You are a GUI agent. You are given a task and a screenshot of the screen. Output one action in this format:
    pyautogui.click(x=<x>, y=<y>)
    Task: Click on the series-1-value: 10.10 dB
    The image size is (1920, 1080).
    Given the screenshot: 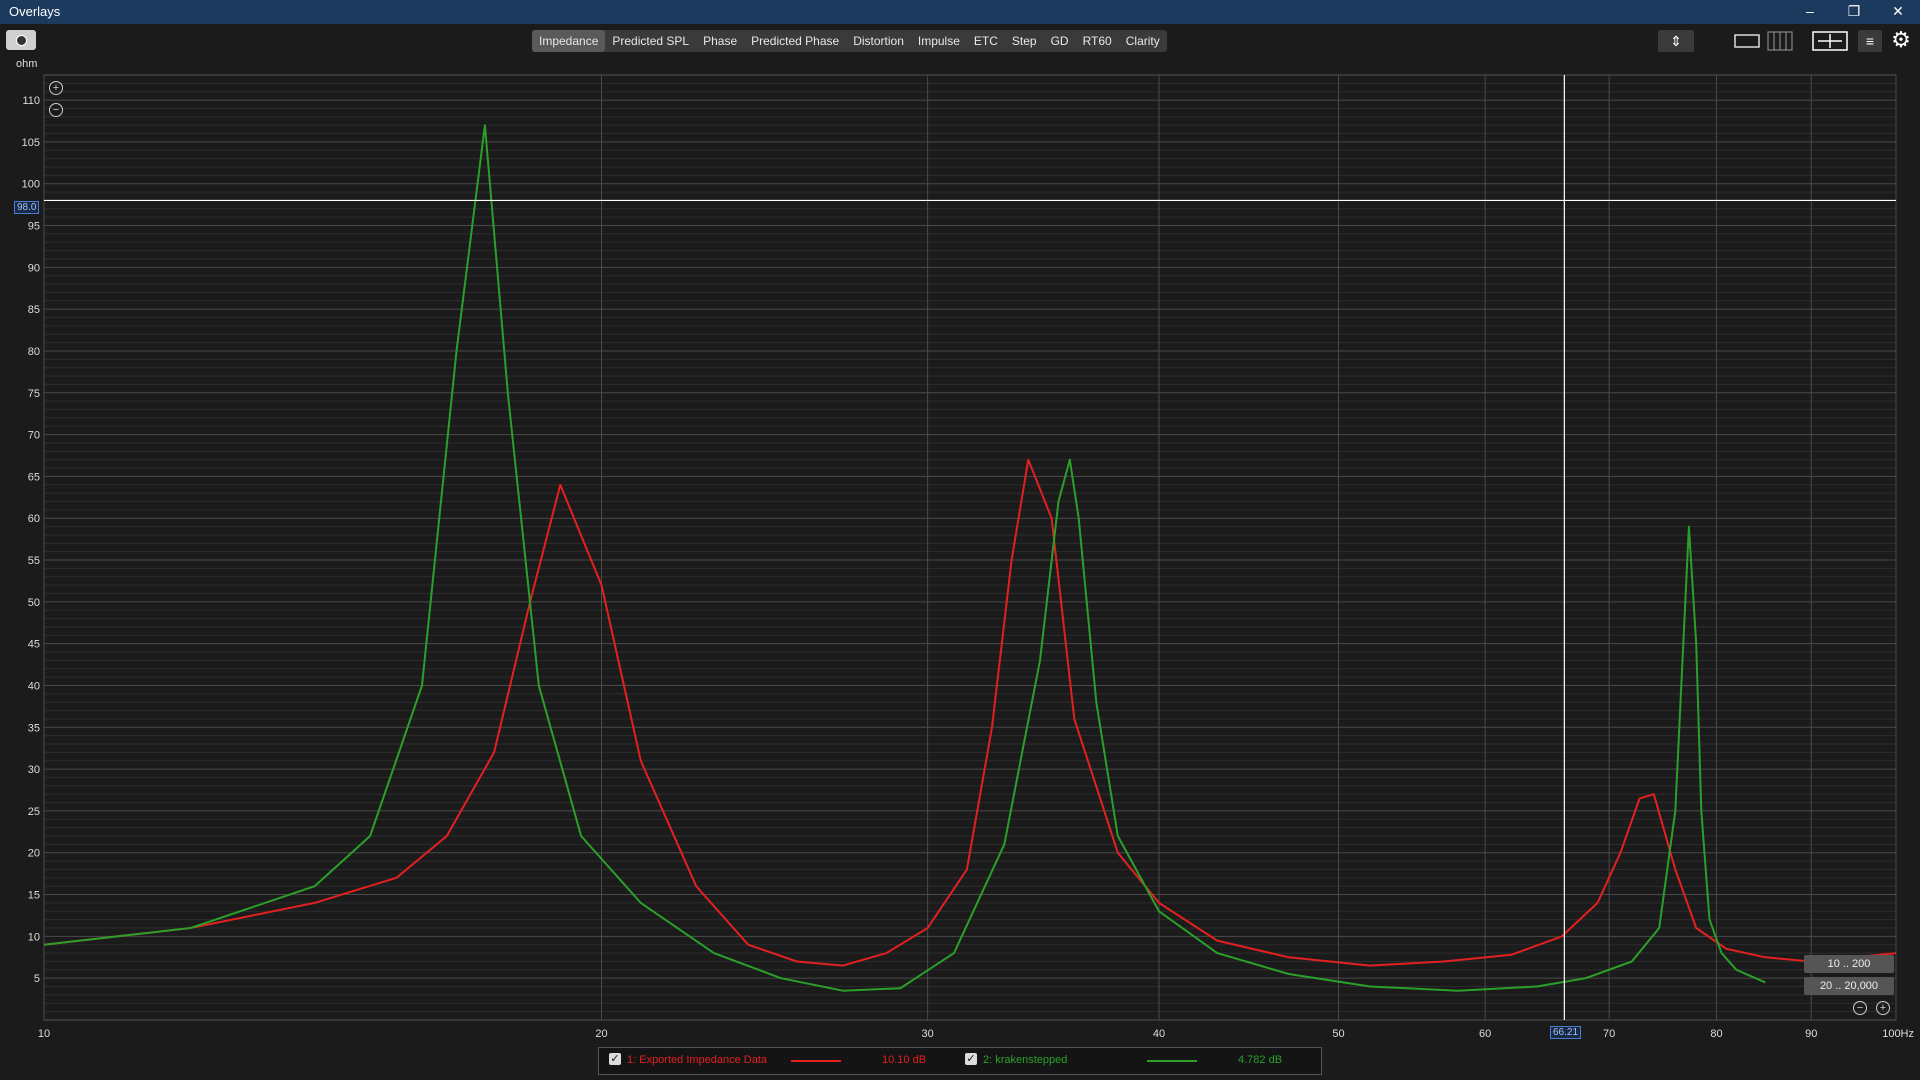 What is the action you would take?
    pyautogui.click(x=904, y=1060)
    